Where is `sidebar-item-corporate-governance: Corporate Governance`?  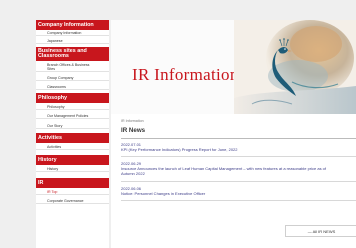
sidebar-item-corporate-governance: Corporate Governance is located at coordinates (72, 202).